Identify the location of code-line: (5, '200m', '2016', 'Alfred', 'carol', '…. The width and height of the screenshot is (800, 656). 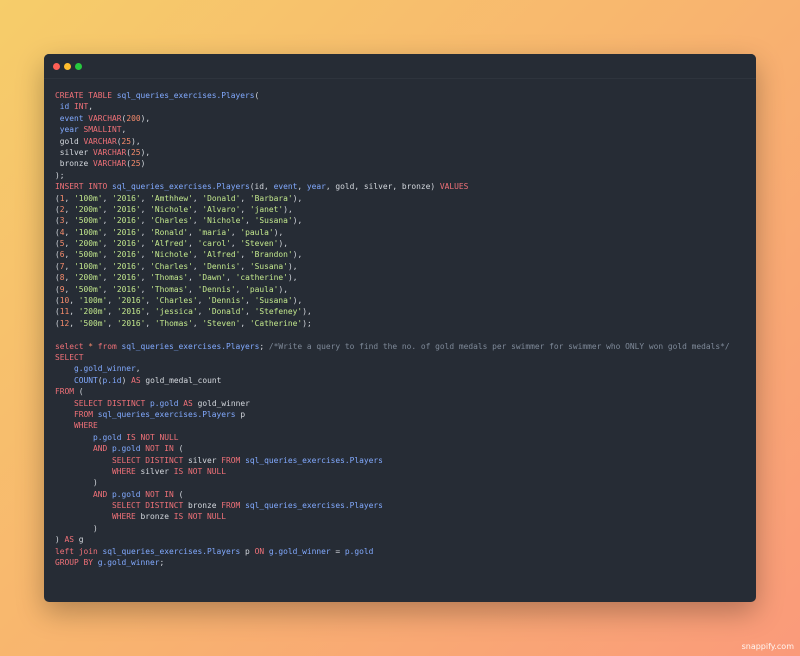
(402, 243).